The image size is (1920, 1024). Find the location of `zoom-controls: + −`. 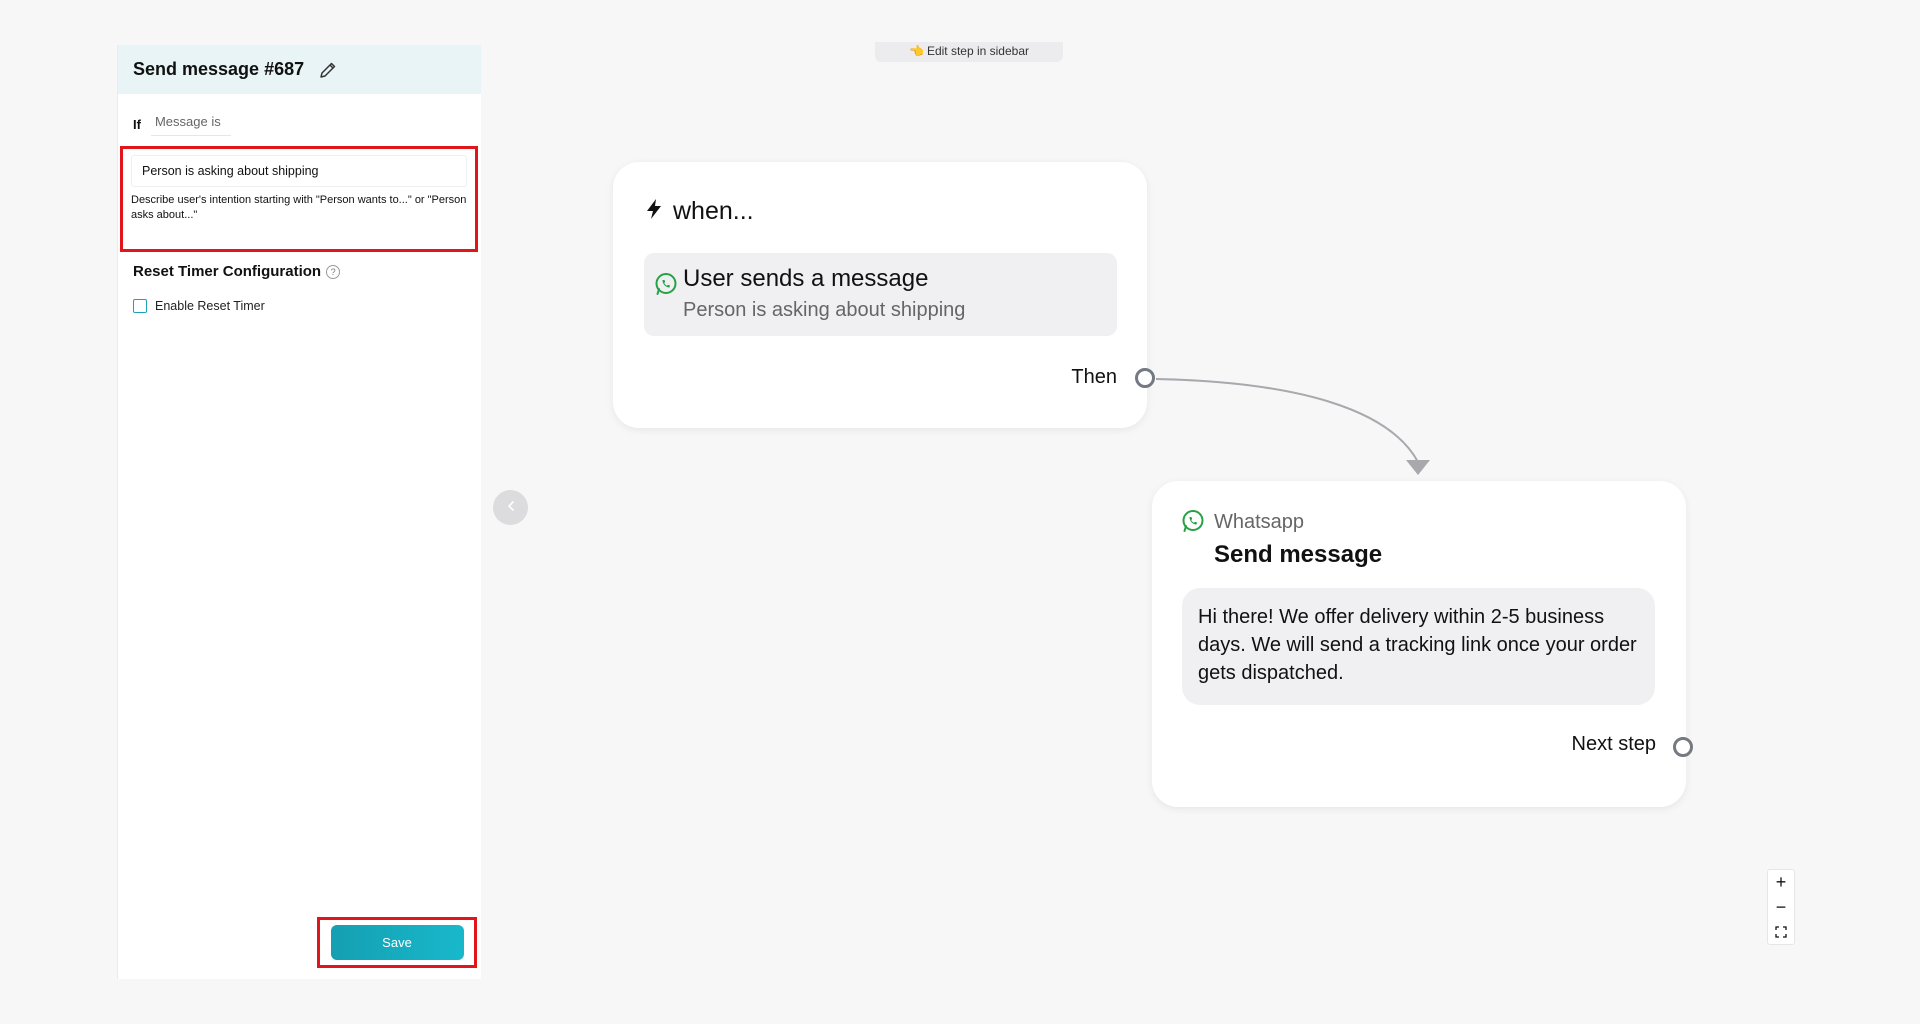

zoom-controls: + − is located at coordinates (1781, 907).